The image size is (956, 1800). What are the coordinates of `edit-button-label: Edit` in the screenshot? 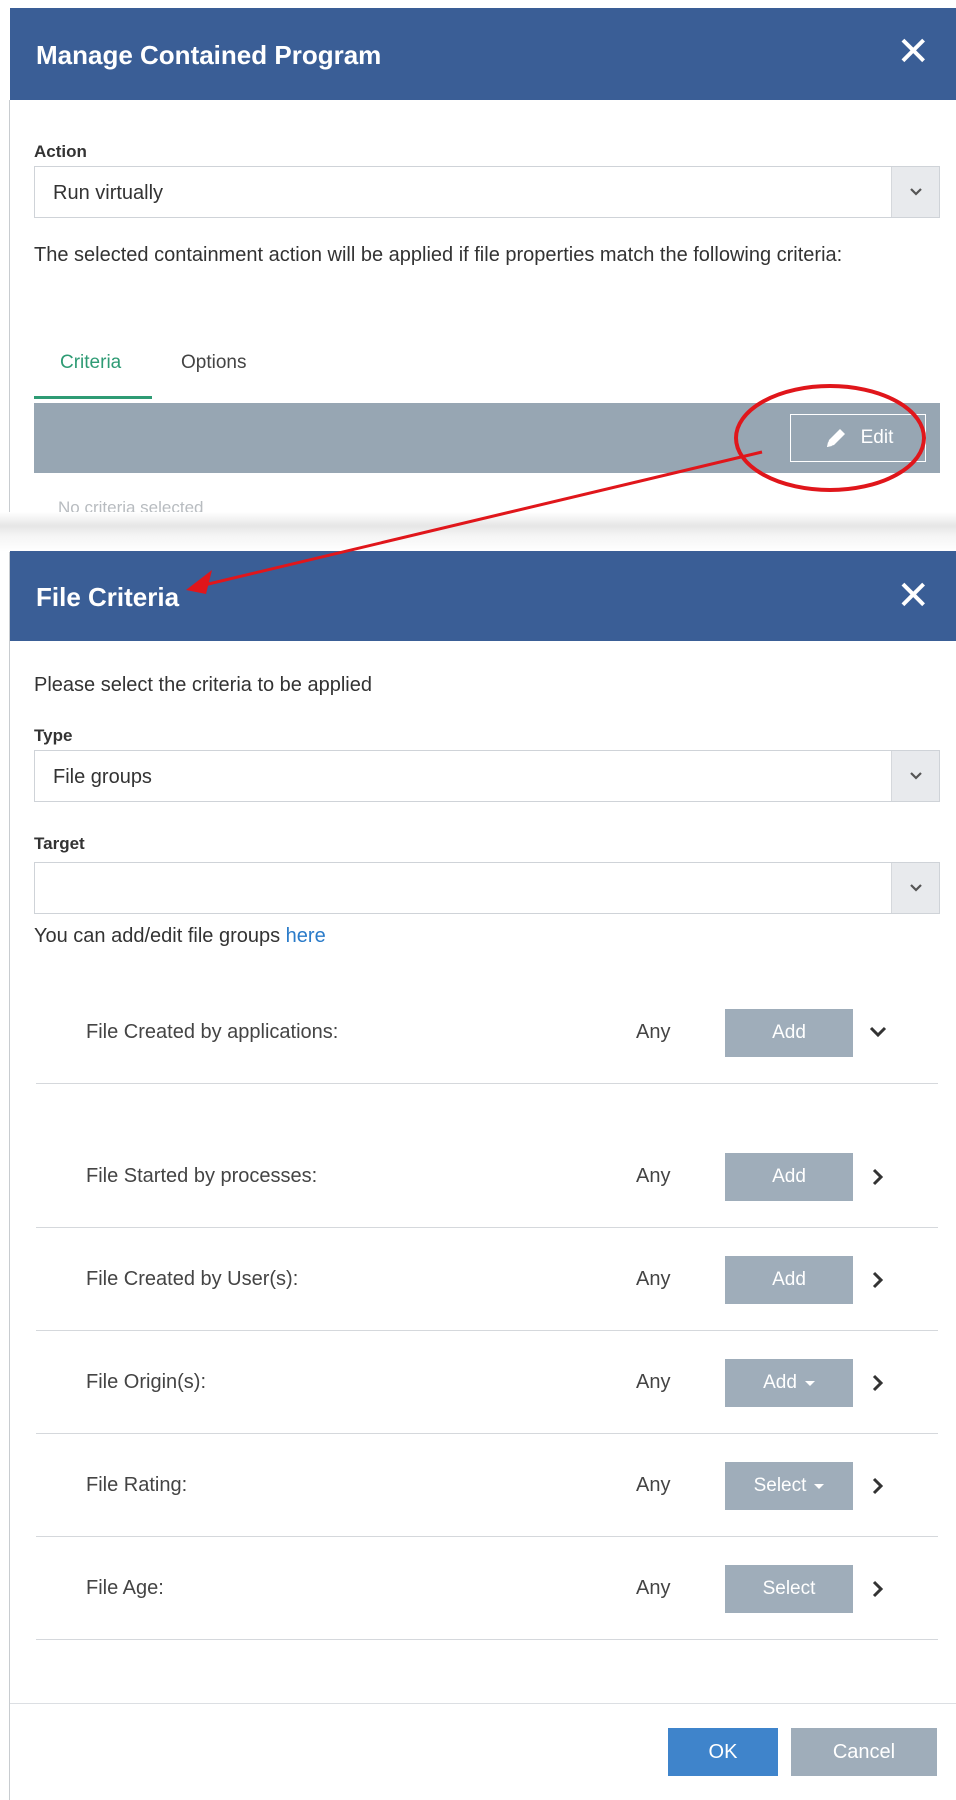 It's located at (877, 437).